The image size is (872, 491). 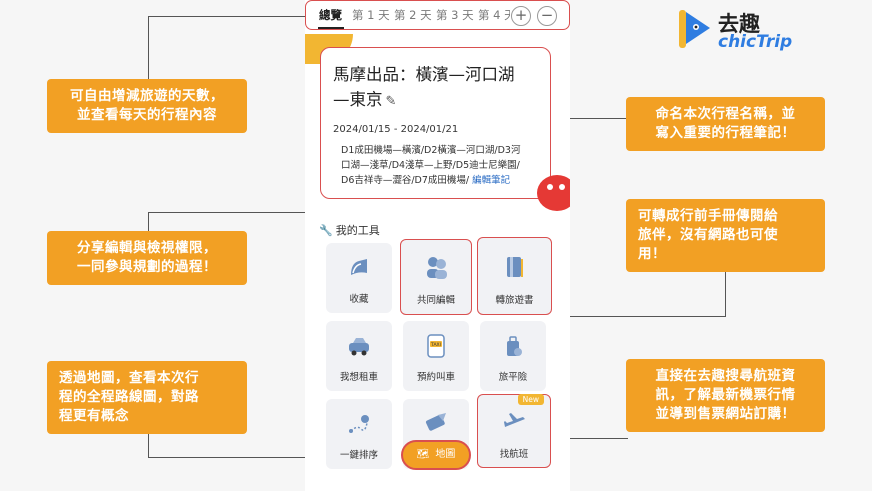 What do you see at coordinates (437, 268) in the screenshot?
I see `people-icon` at bounding box center [437, 268].